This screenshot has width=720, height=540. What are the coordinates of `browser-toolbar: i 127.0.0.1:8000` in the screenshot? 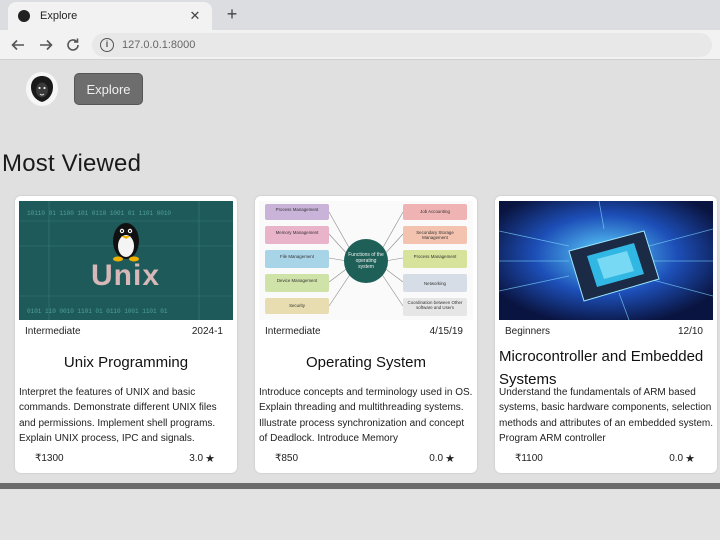 It's located at (360, 45).